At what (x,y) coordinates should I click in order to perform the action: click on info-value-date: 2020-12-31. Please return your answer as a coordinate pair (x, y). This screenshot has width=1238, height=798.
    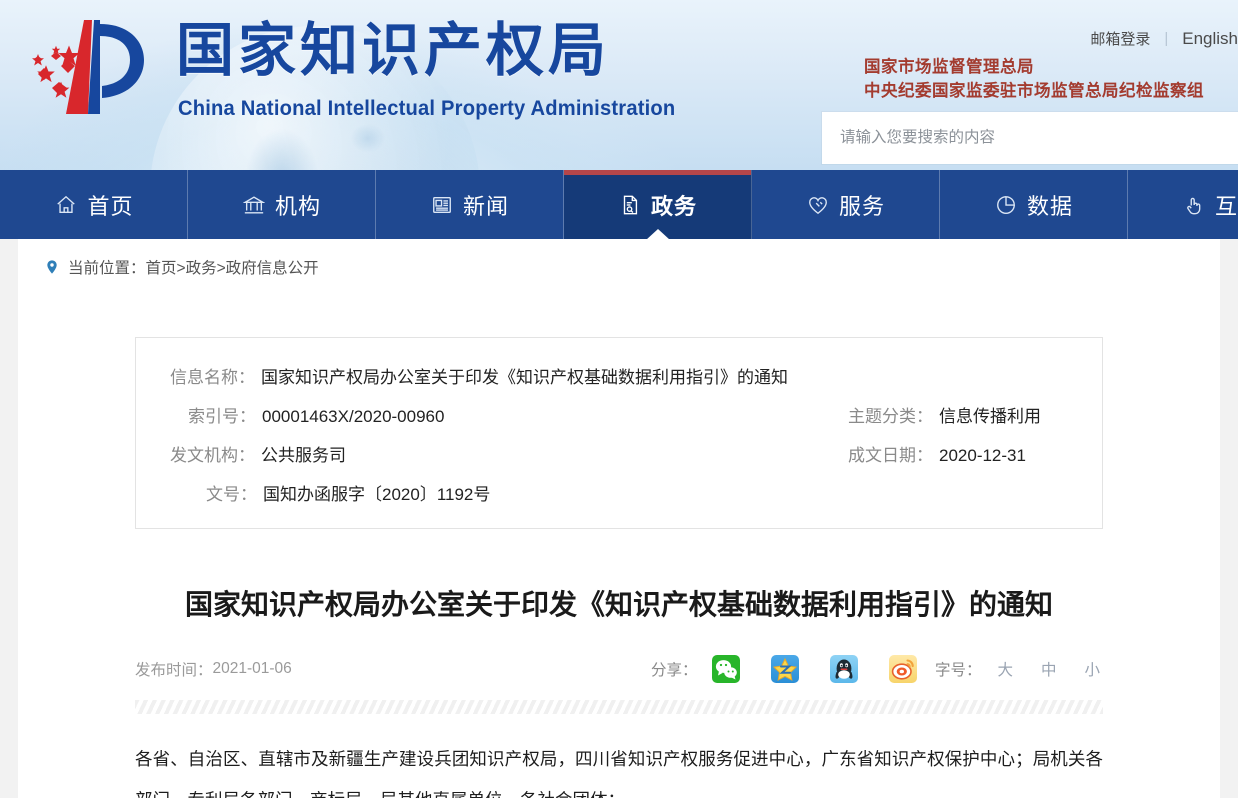
    Looking at the image, I should click on (982, 455).